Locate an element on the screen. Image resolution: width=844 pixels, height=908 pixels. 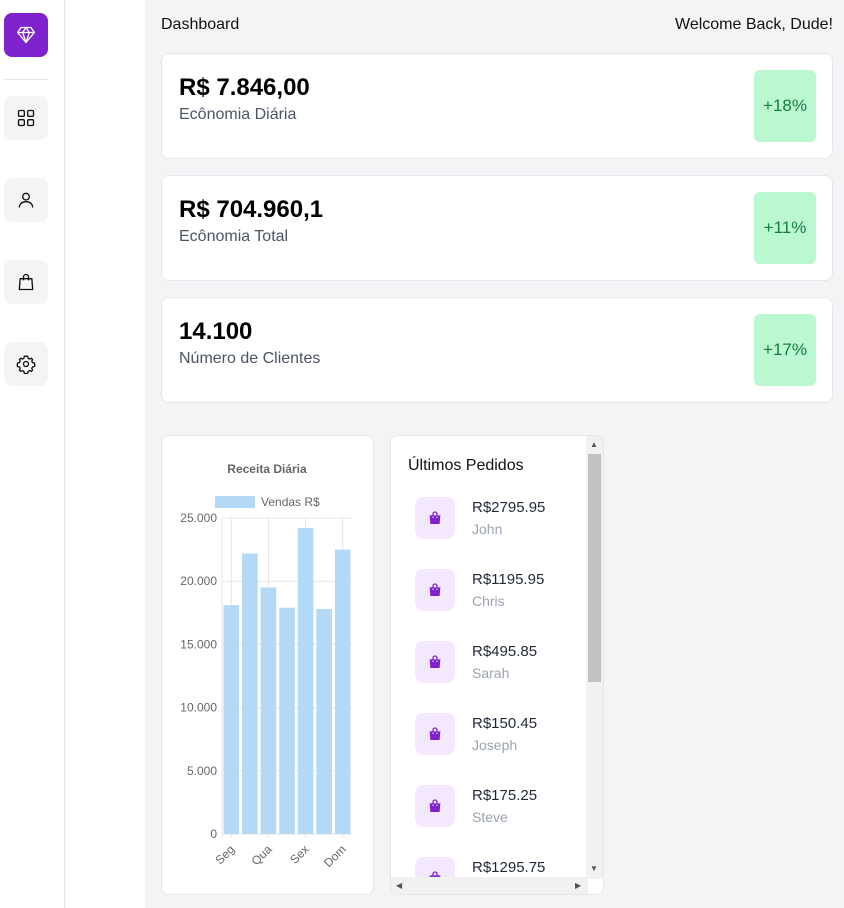
orders-title: Últimos Pedidos is located at coordinates (466, 465).